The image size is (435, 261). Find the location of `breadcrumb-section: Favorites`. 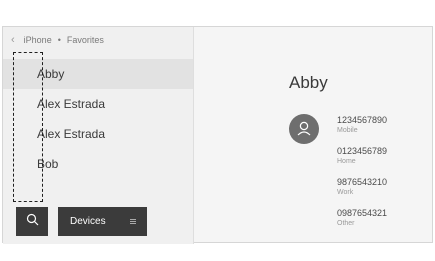

breadcrumb-section: Favorites is located at coordinates (85, 40).